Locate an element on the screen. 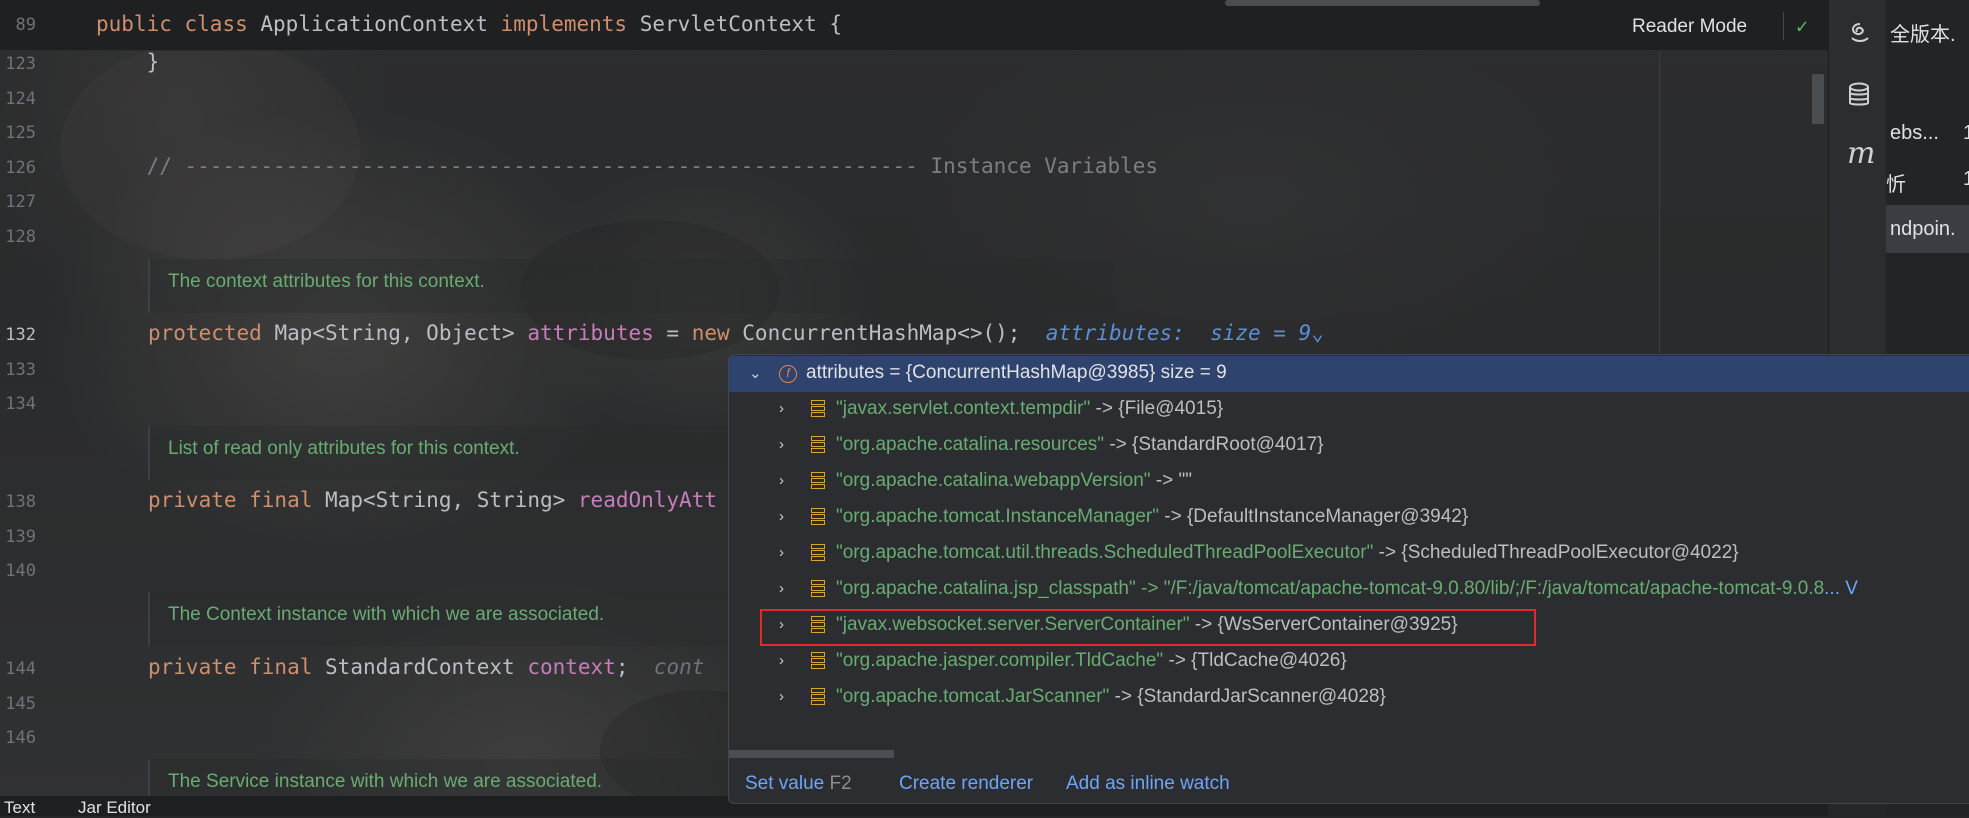 This screenshot has height=818, width=1969. line-number: 126 is located at coordinates (20, 168).